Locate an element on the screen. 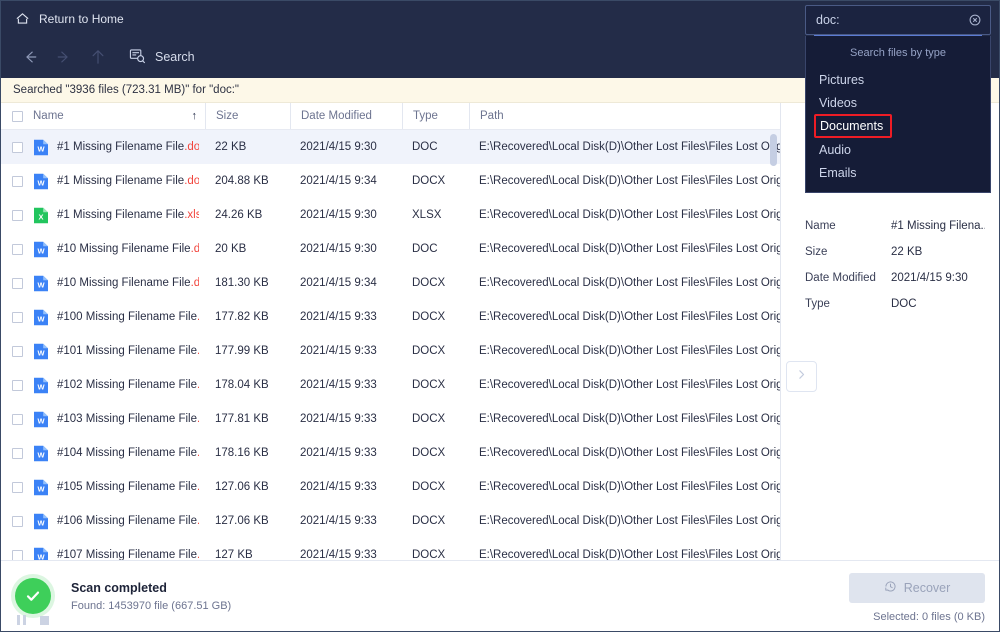 This screenshot has width=1000, height=632. search-input-value: doc: is located at coordinates (828, 19).